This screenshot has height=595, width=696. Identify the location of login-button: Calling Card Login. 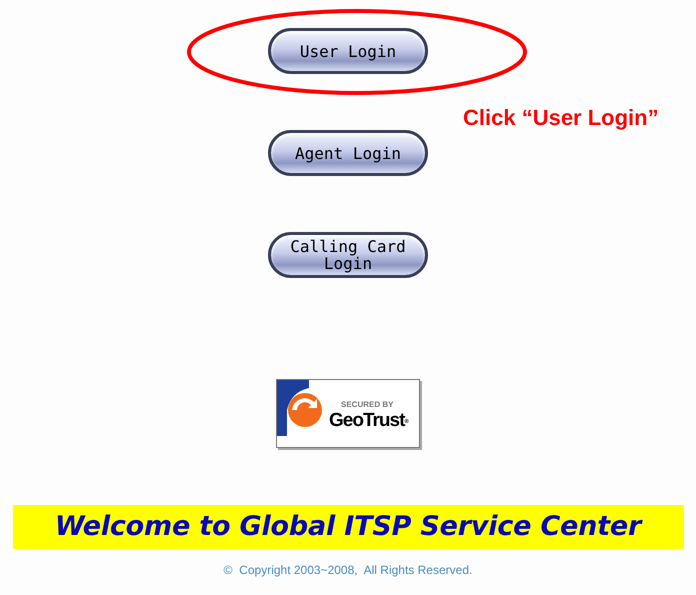
(348, 255).